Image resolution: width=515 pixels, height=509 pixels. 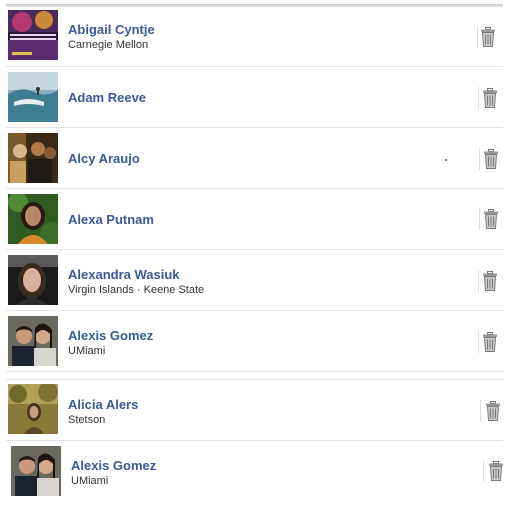 I want to click on friend-name-link: Adam Reeve, so click(x=107, y=97).